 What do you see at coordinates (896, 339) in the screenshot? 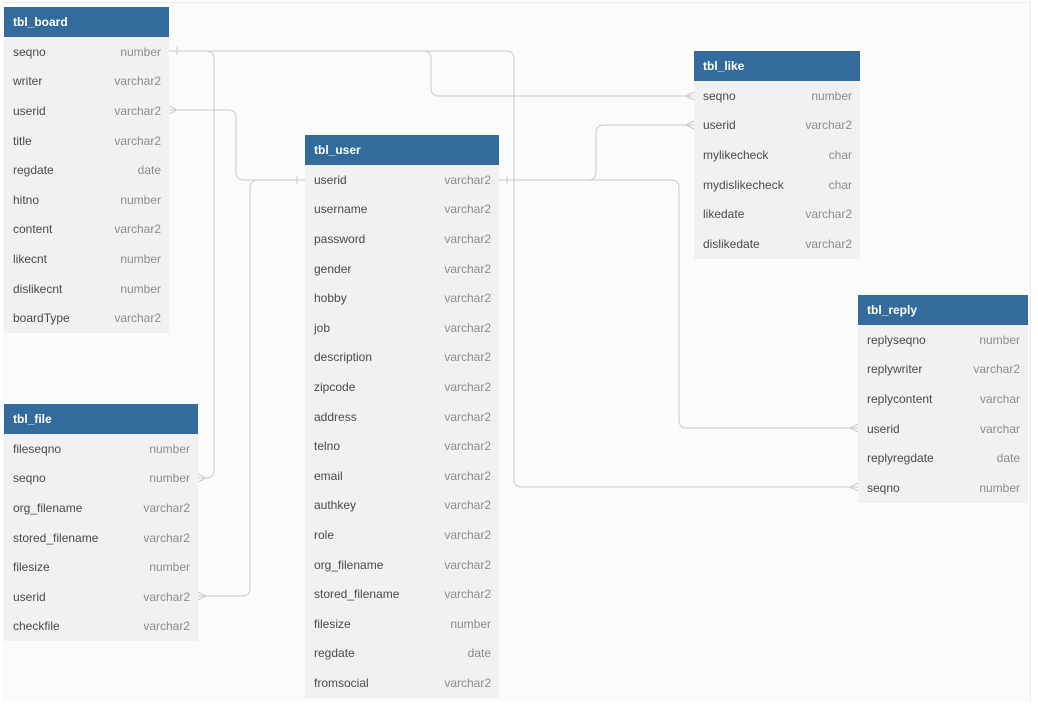
I see `column-name: replyseqno` at bounding box center [896, 339].